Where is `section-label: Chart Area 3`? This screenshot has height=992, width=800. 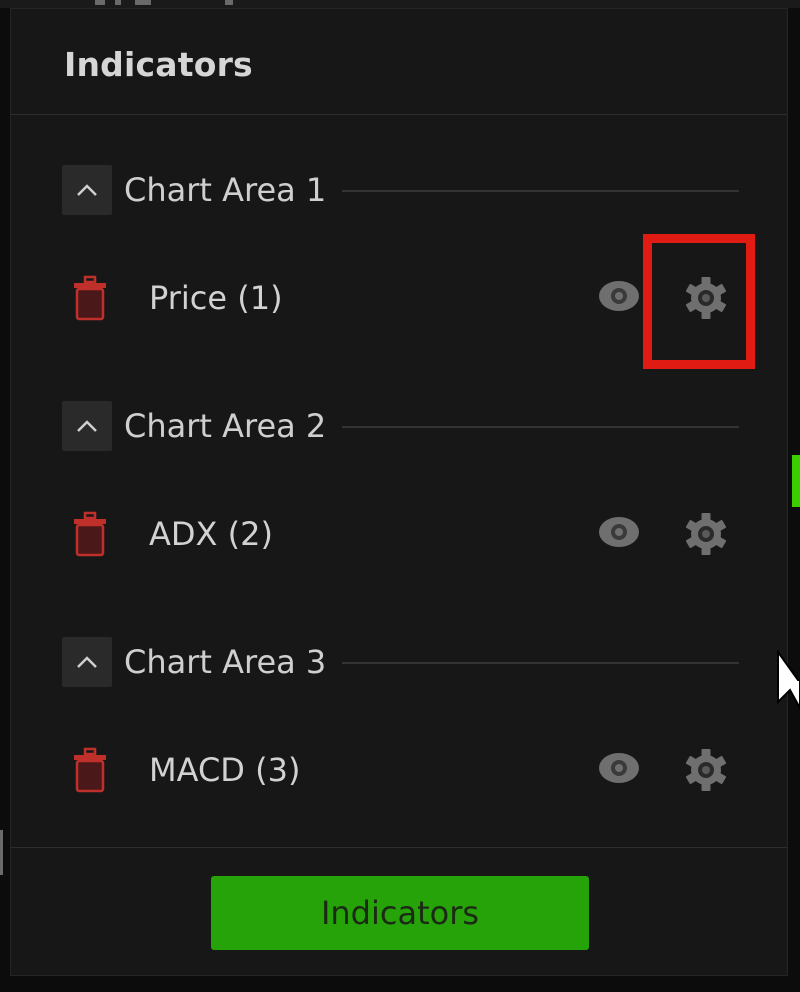
section-label: Chart Area 3 is located at coordinates (225, 662).